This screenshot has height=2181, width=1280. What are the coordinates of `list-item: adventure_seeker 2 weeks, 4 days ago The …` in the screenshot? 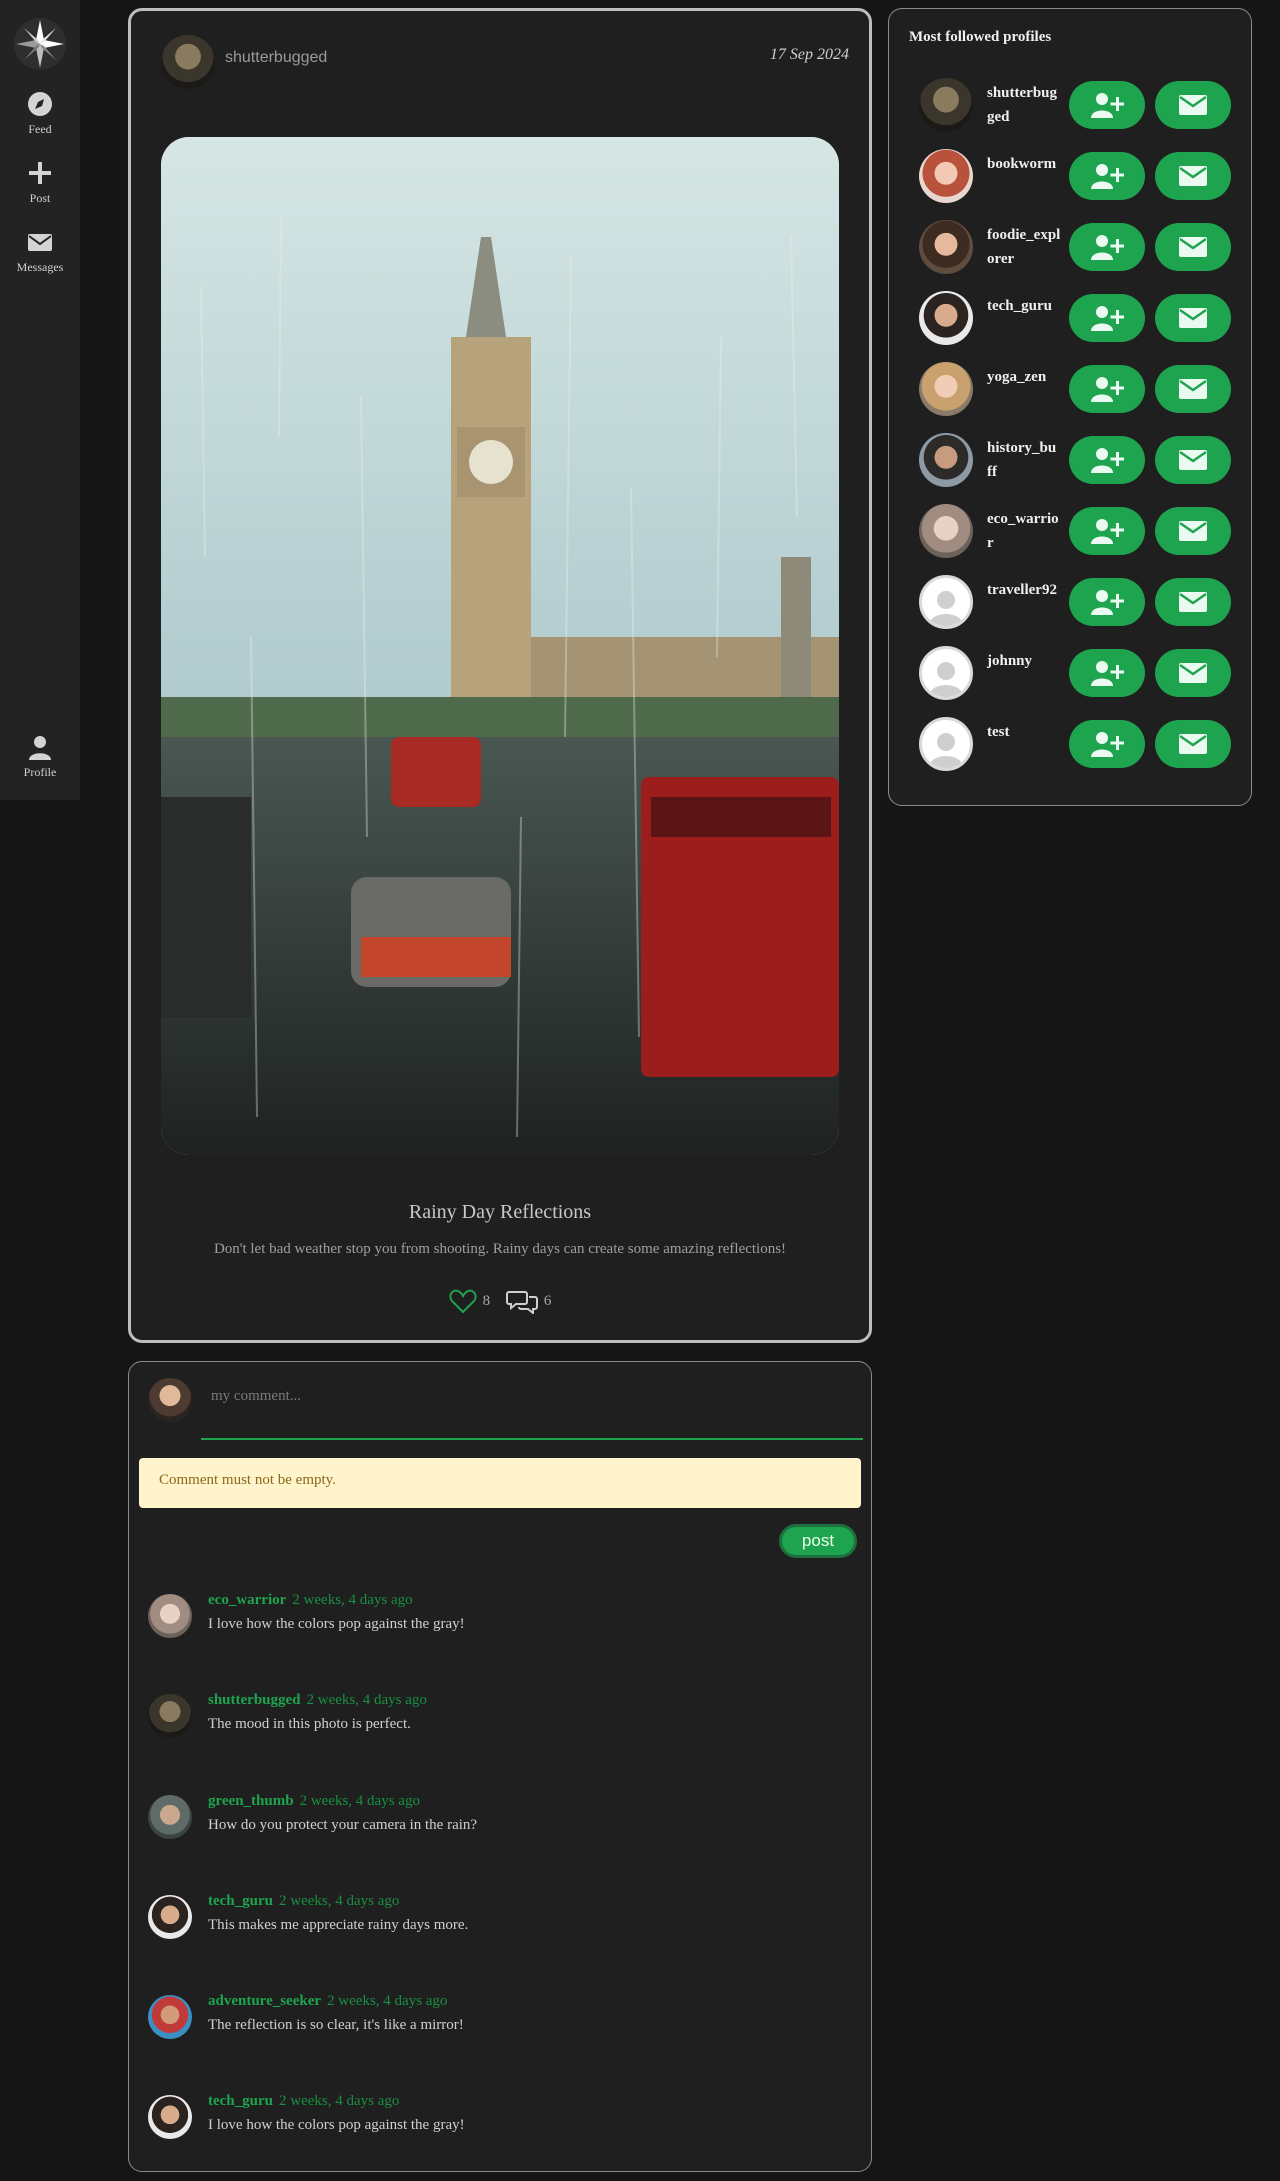 It's located at (498, 2023).